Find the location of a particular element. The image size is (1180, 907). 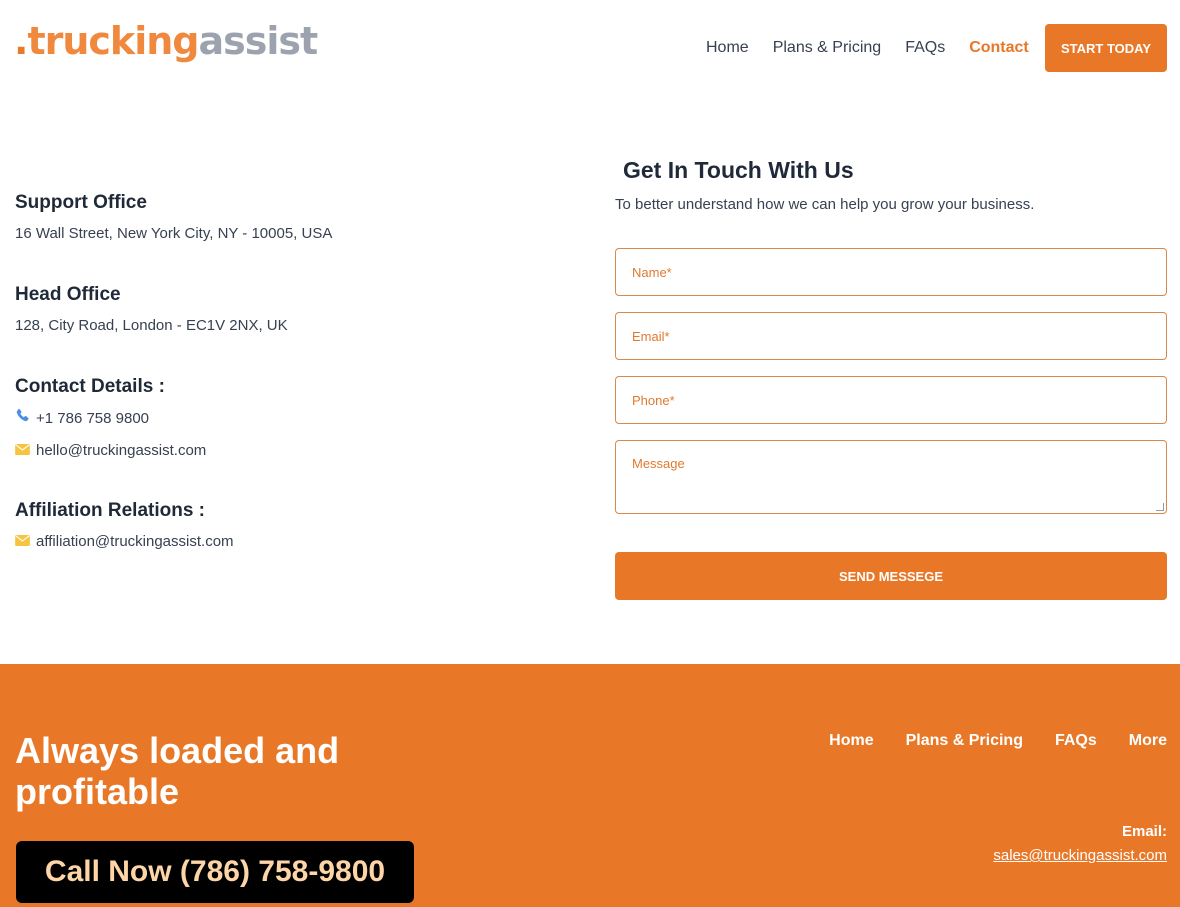

footer-email-block: Email: sales@truckingassist.com is located at coordinates (1080, 844).